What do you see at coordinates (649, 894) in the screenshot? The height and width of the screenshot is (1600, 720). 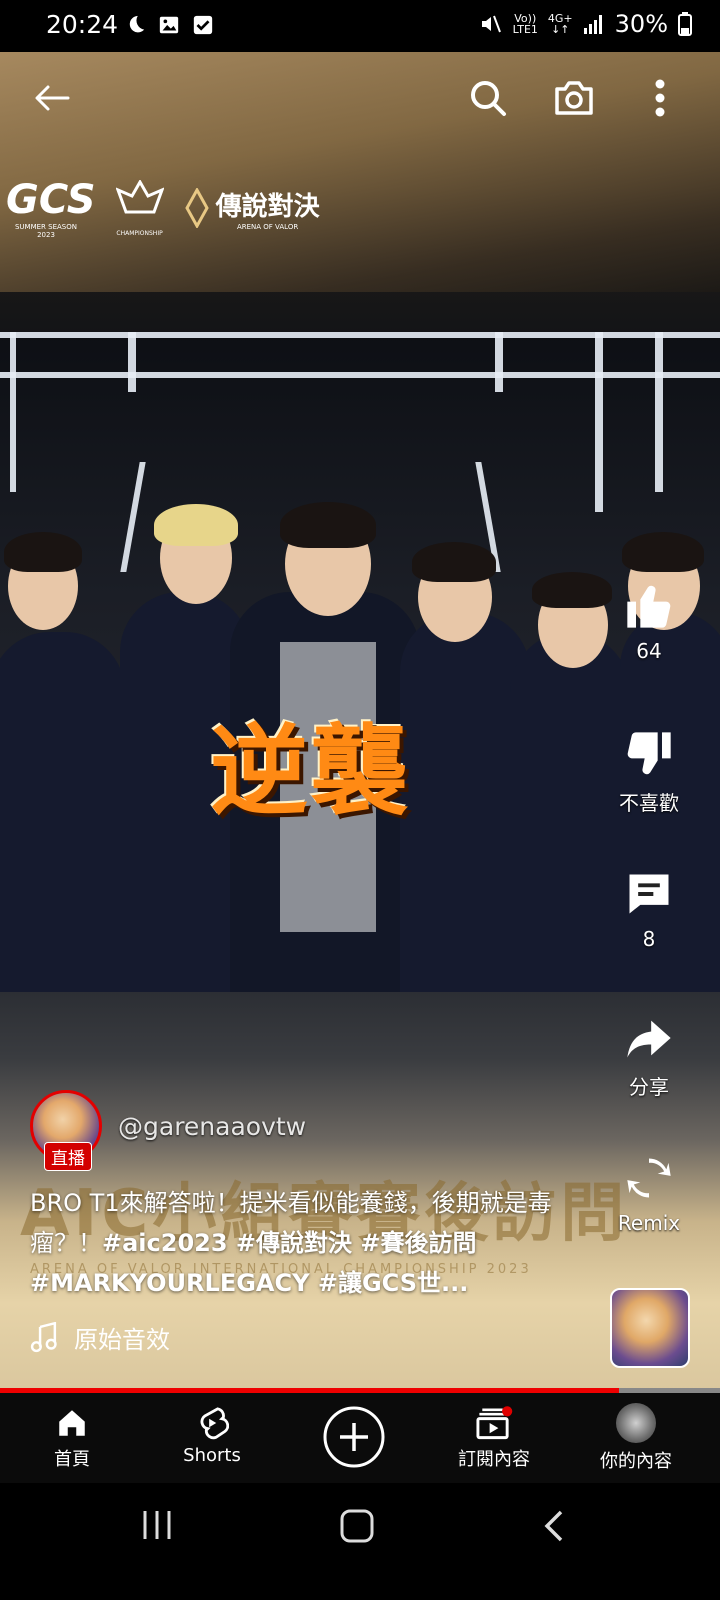 I see `comment-icon` at bounding box center [649, 894].